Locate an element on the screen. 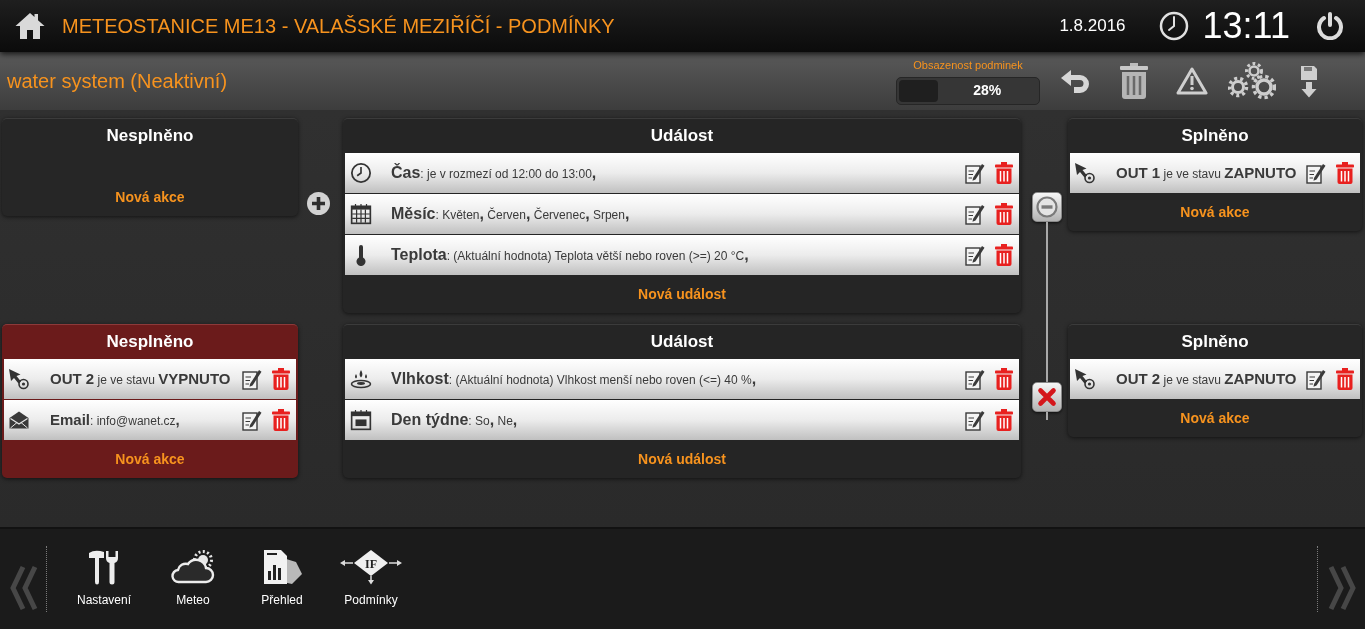 This screenshot has height=629, width=1365. cross-icon is located at coordinates (1047, 397).